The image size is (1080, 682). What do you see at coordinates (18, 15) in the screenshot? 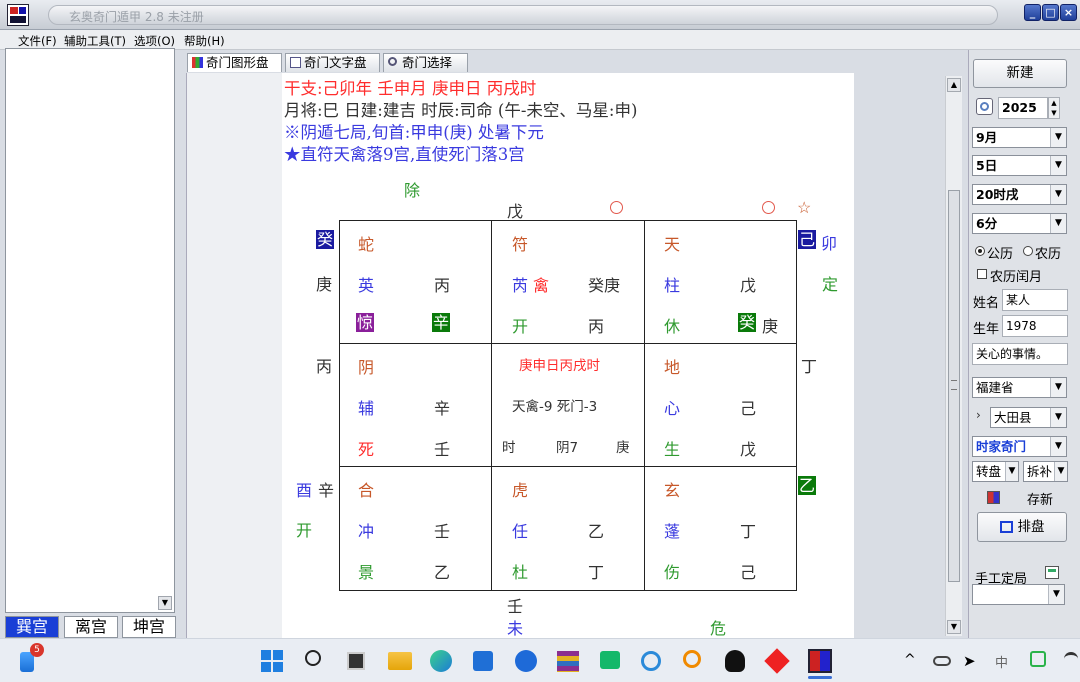
I see `app-icon` at bounding box center [18, 15].